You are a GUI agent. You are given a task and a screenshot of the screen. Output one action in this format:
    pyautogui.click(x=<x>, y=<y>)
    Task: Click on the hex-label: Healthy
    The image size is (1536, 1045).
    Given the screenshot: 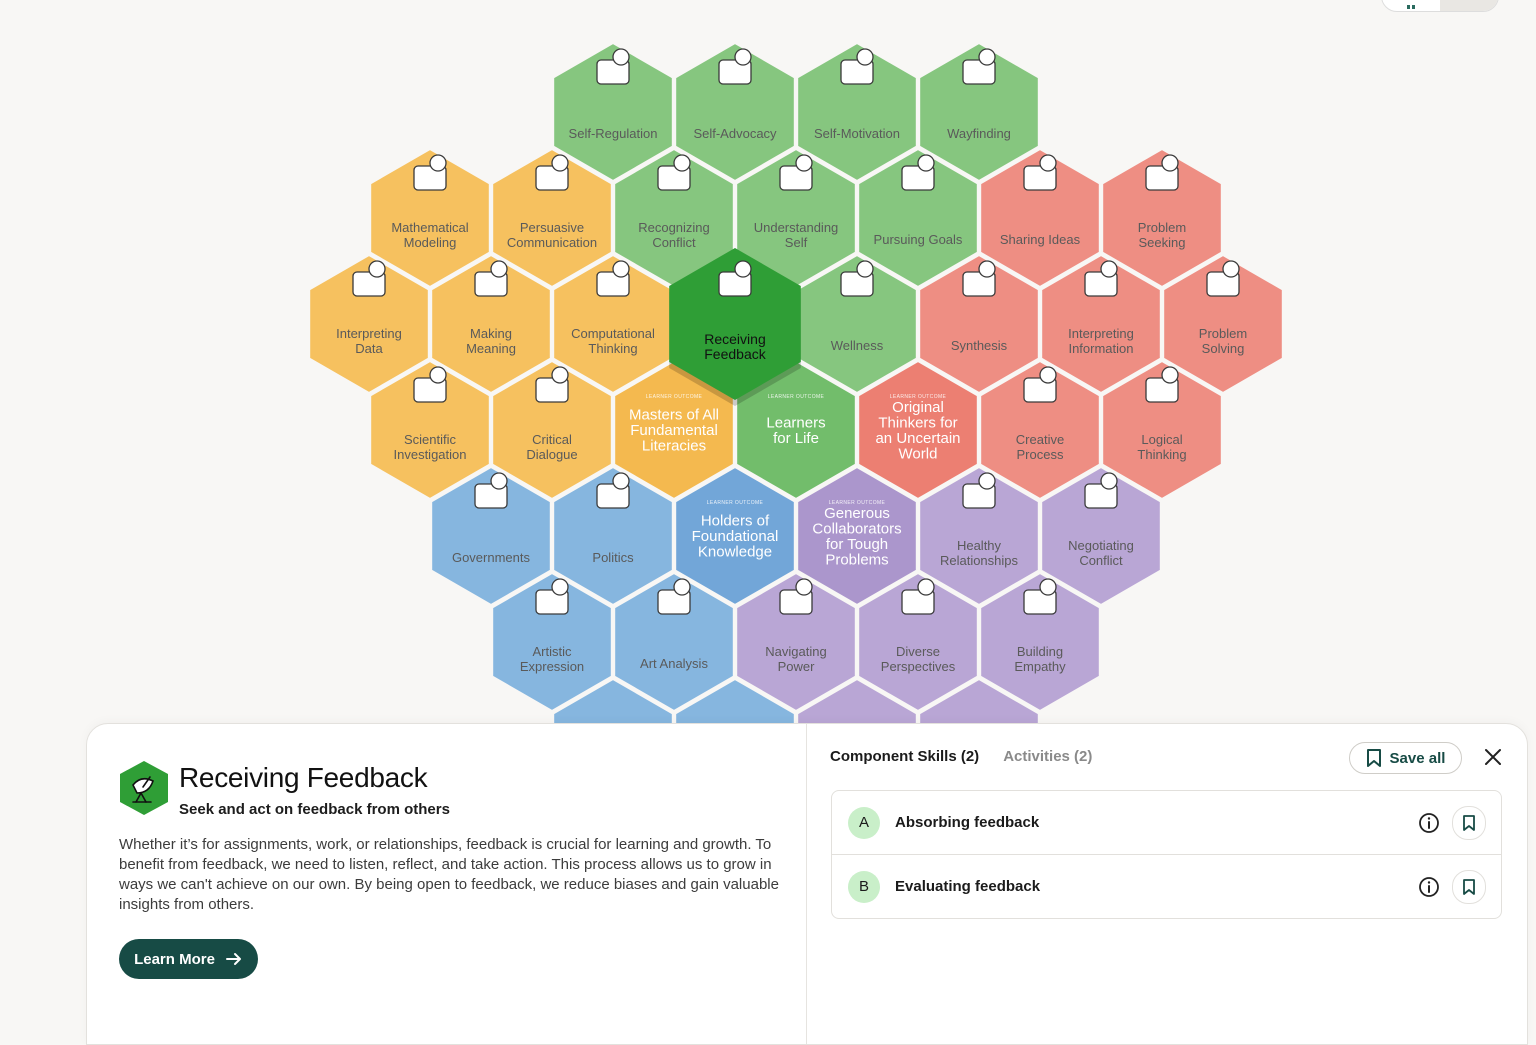 What is the action you would take?
    pyautogui.click(x=979, y=545)
    